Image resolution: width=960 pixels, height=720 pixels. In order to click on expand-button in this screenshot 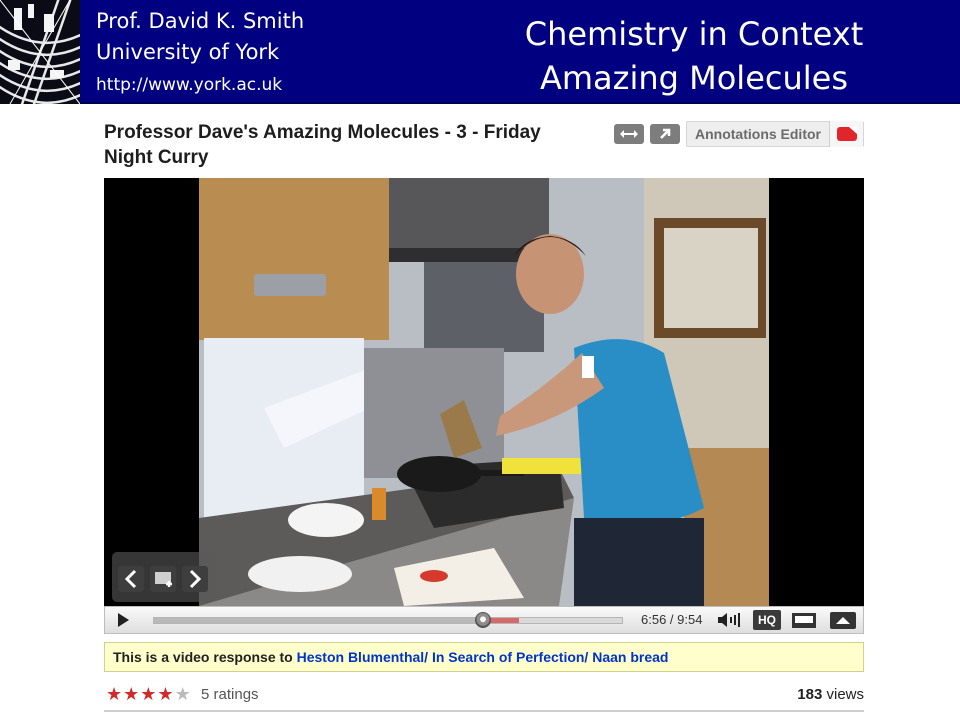, I will do `click(629, 134)`.